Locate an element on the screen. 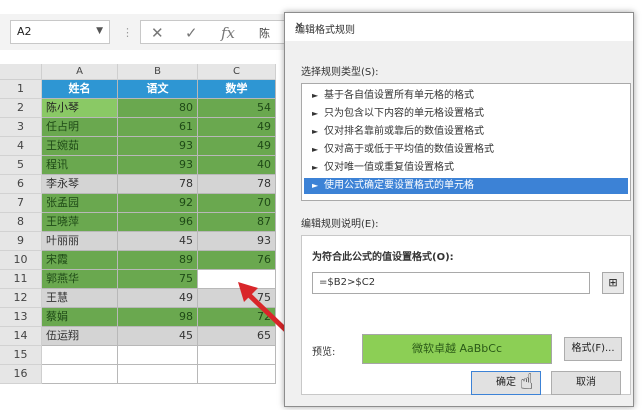 The image size is (642, 410). name-cell: 程讯 is located at coordinates (80, 165).